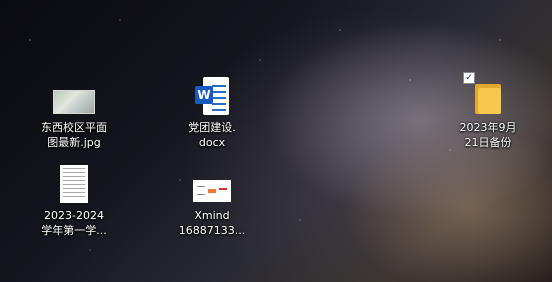 The width and height of the screenshot is (552, 282). Describe the element at coordinates (488, 127) in the screenshot. I see `label-line: 2023年9月` at that location.